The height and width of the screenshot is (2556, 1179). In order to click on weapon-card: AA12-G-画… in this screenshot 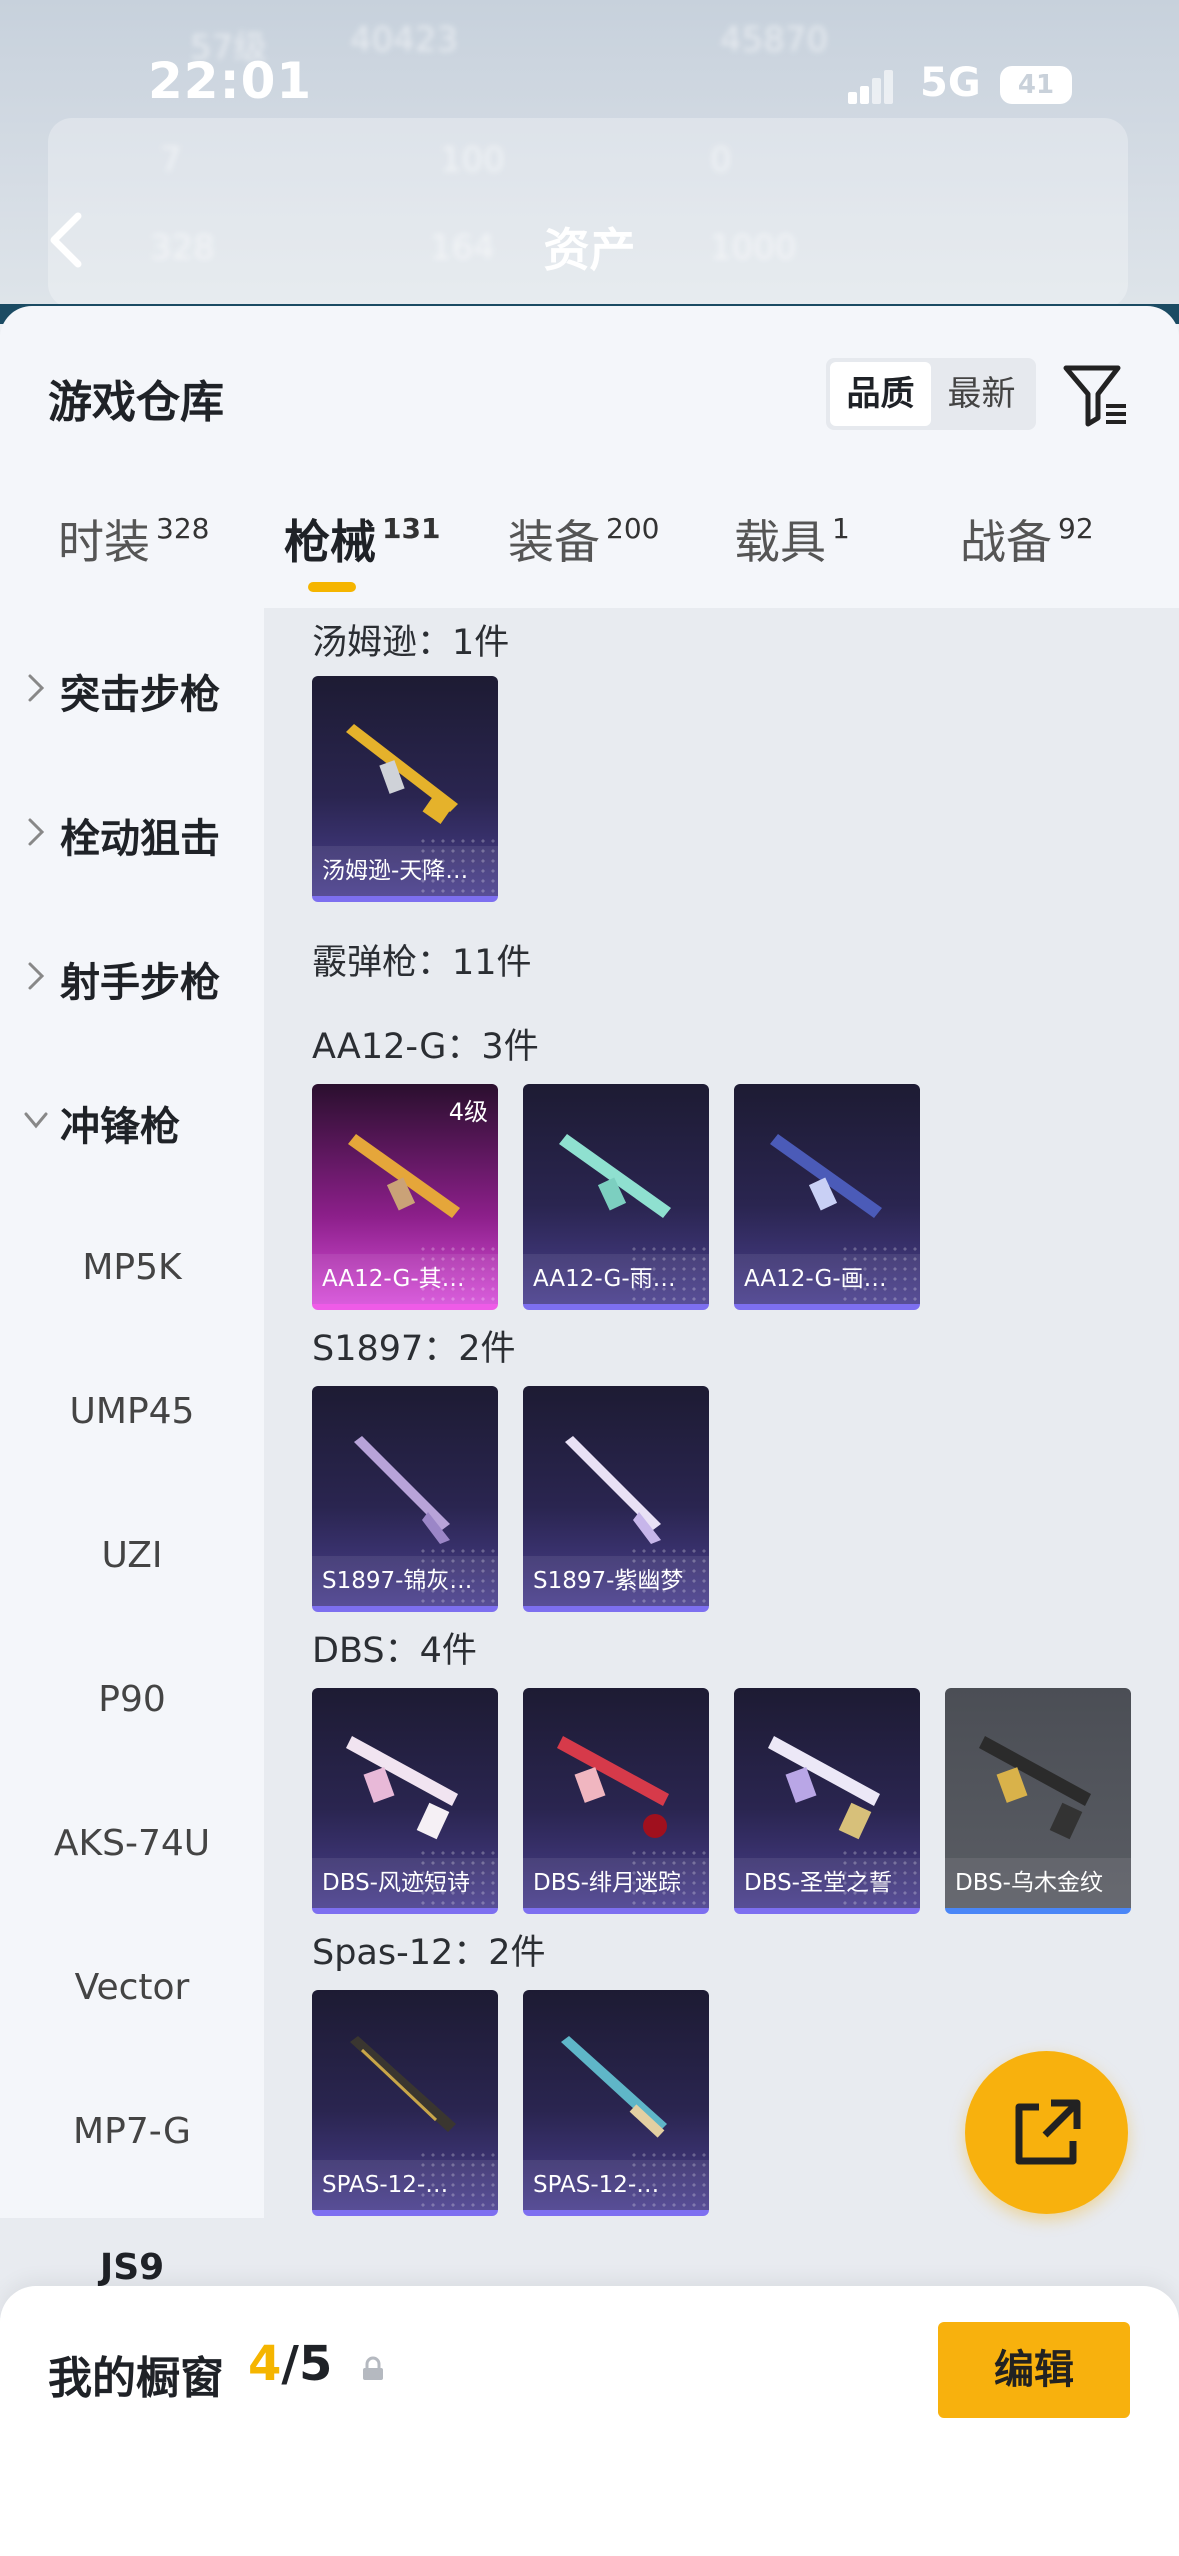, I will do `click(827, 1197)`.